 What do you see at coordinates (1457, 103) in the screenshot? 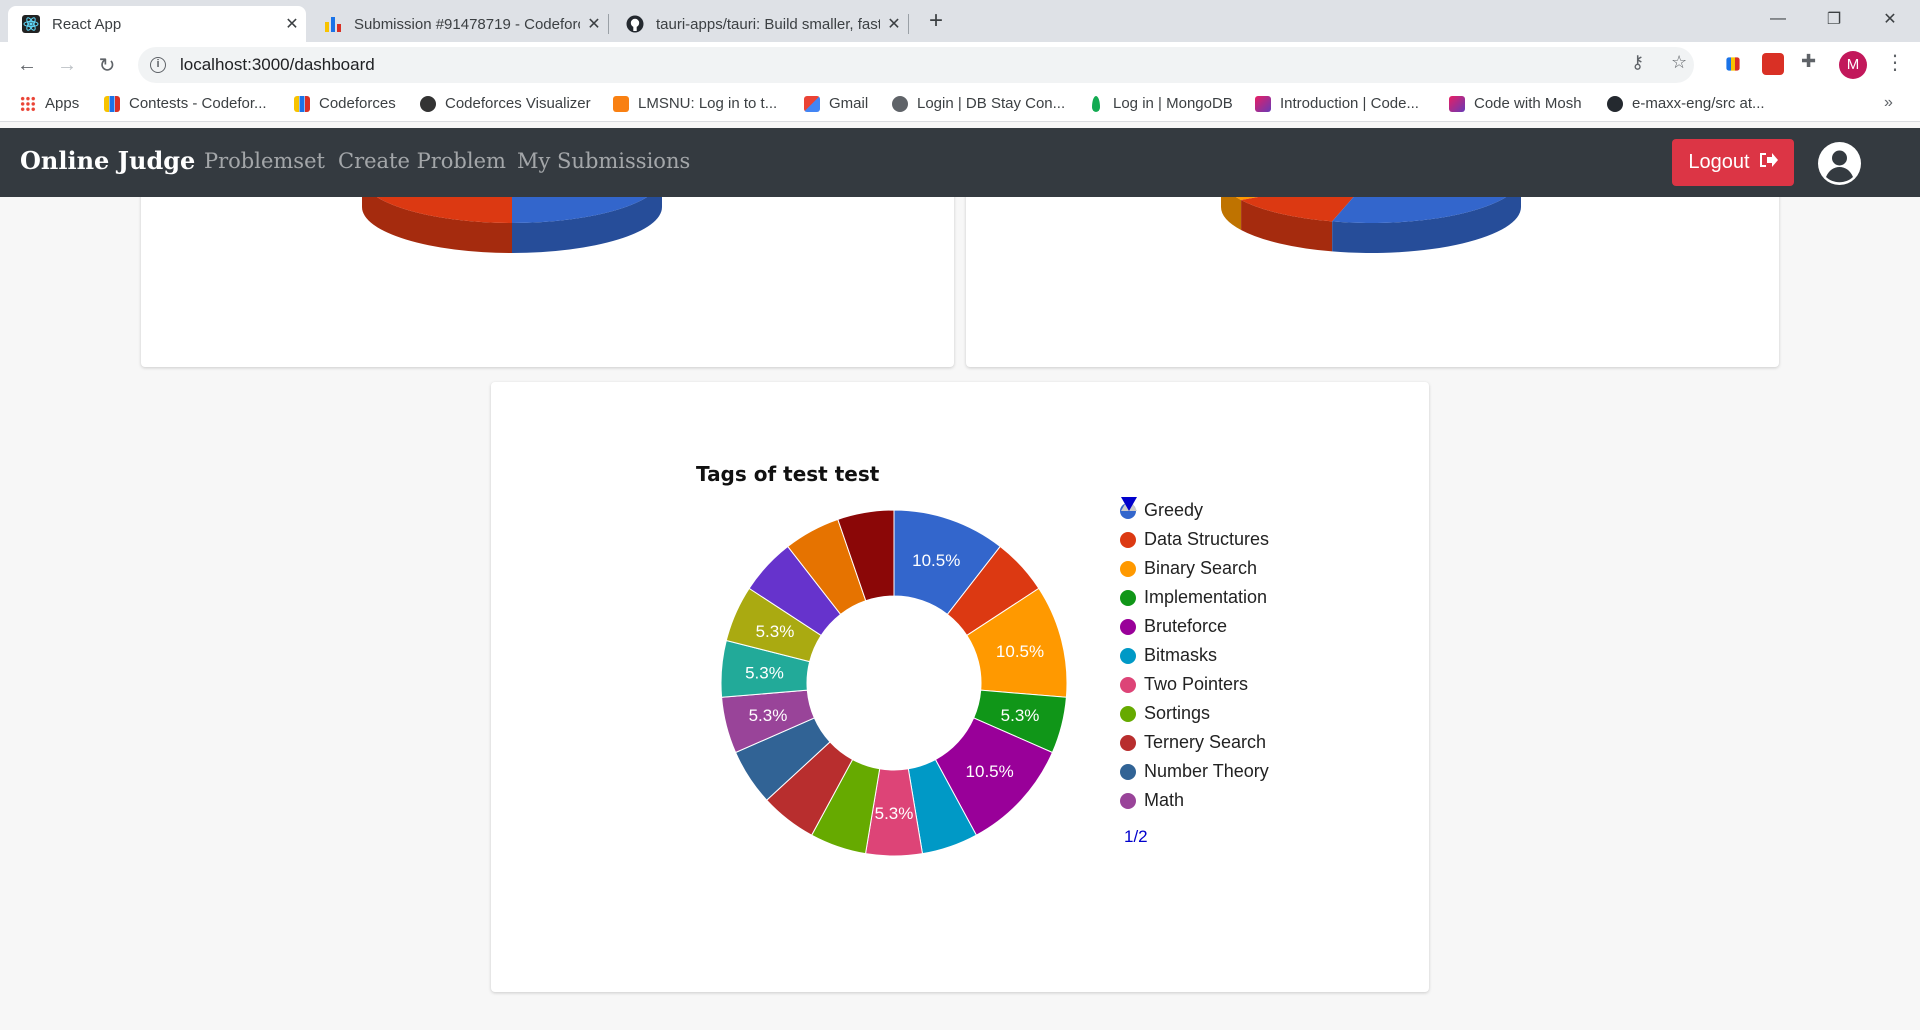
I see `mosh-icon` at bounding box center [1457, 103].